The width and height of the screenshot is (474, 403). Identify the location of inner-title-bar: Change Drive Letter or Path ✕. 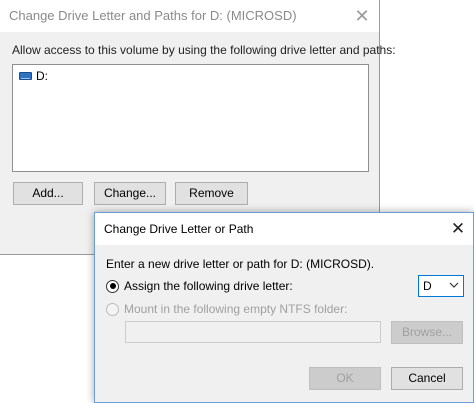
(284, 229).